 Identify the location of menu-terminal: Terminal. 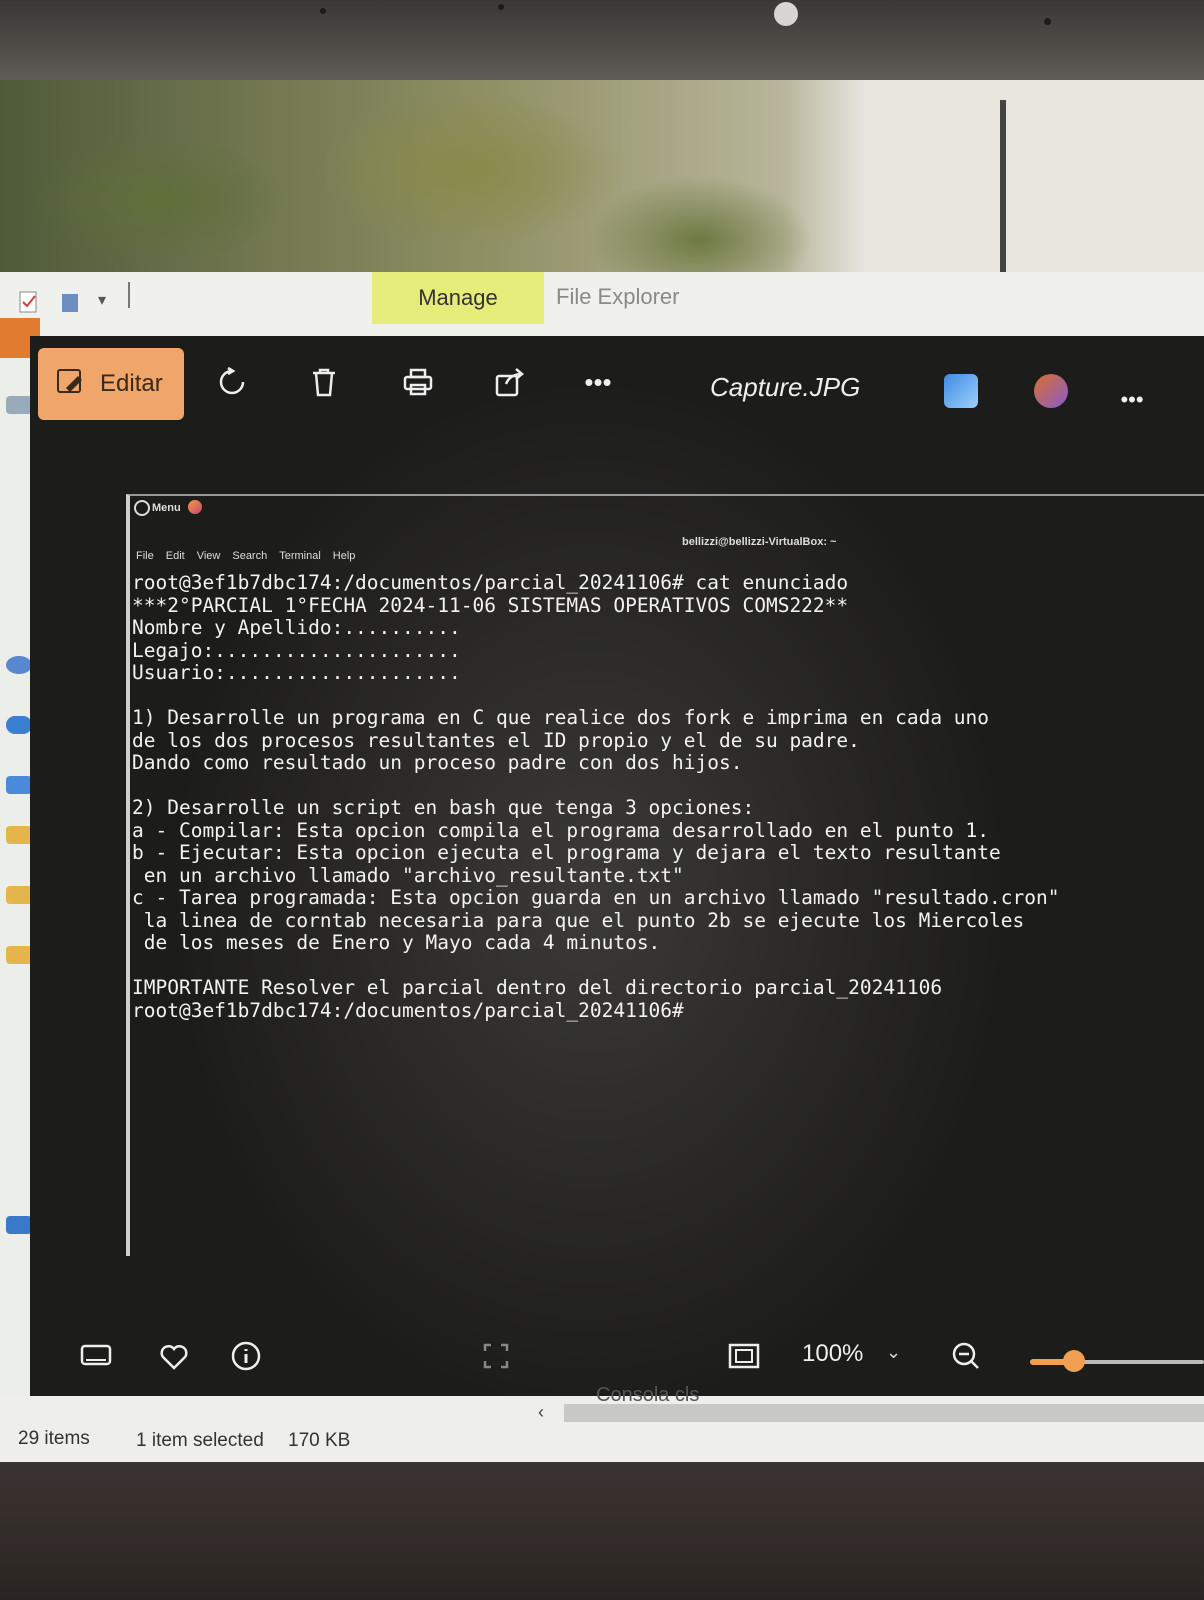
(300, 556).